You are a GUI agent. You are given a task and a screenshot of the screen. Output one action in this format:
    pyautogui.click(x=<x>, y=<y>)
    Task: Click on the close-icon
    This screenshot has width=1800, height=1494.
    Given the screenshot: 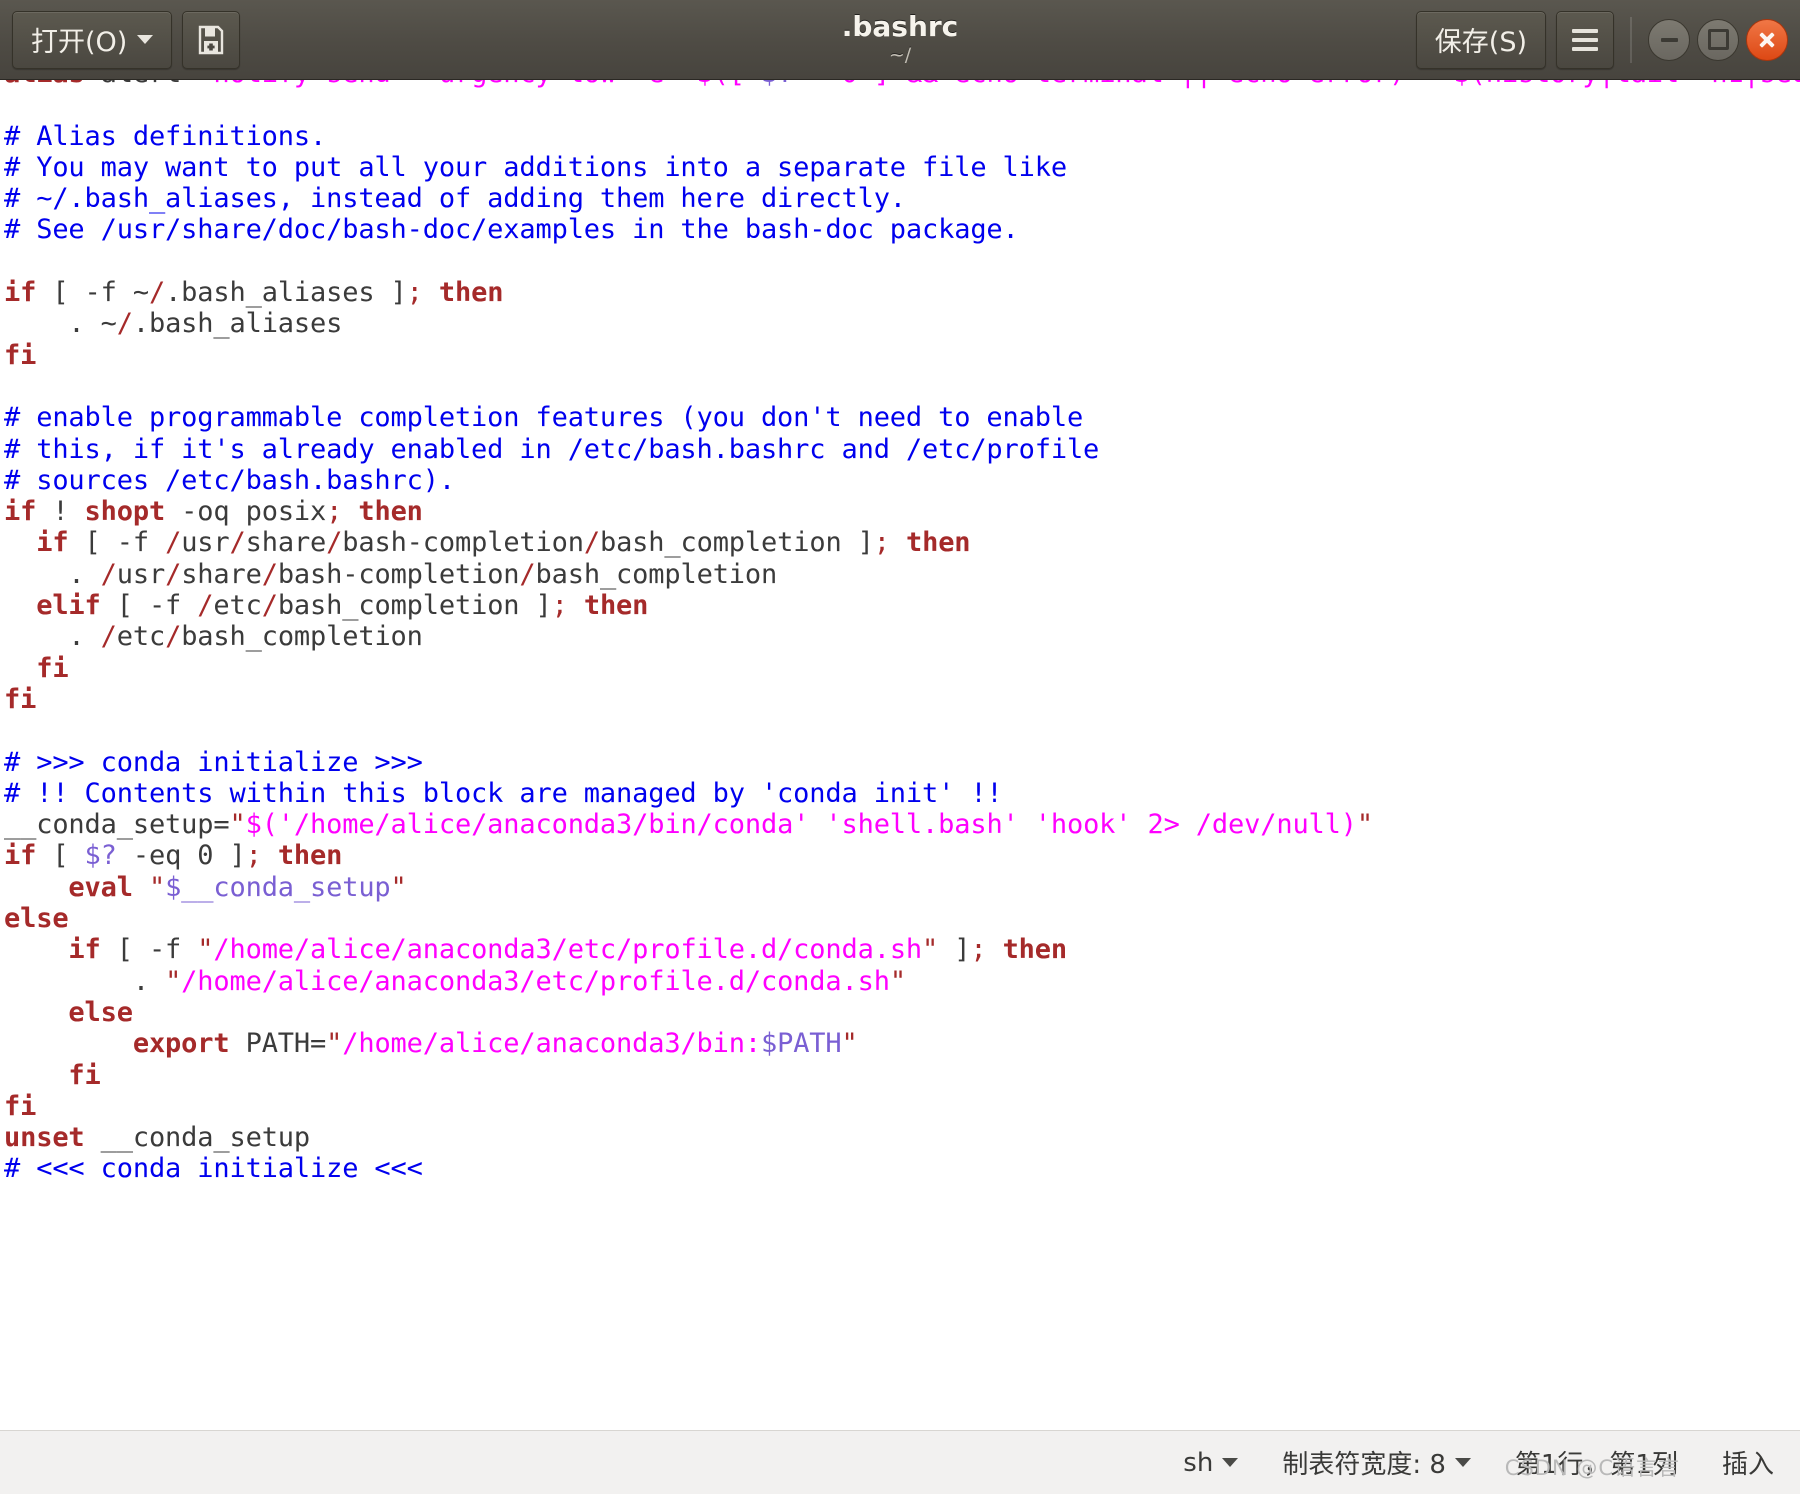 What is the action you would take?
    pyautogui.click(x=1767, y=40)
    